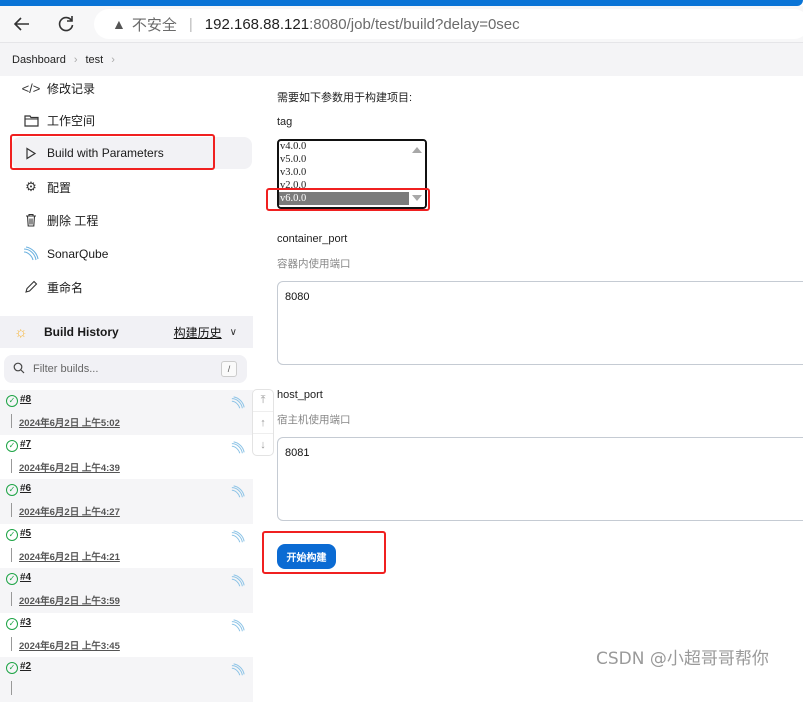  Describe the element at coordinates (39, 60) in the screenshot. I see `breadcrumb-dashboard: Dashboard` at that location.